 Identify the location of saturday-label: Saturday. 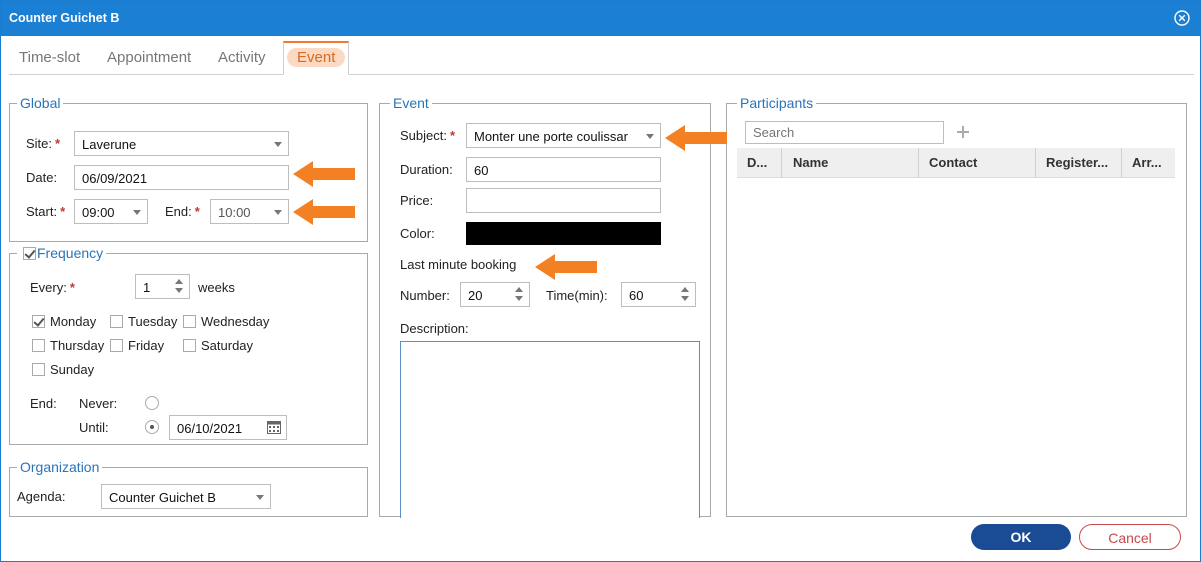
(227, 345).